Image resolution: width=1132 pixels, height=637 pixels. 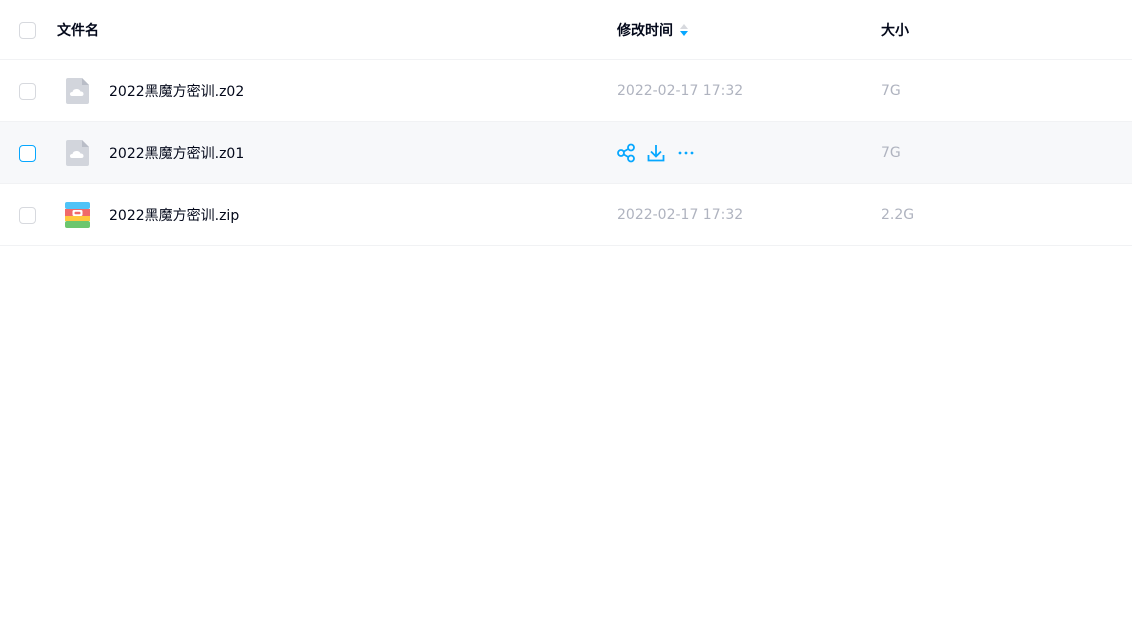 I want to click on share-icon, so click(x=626, y=153).